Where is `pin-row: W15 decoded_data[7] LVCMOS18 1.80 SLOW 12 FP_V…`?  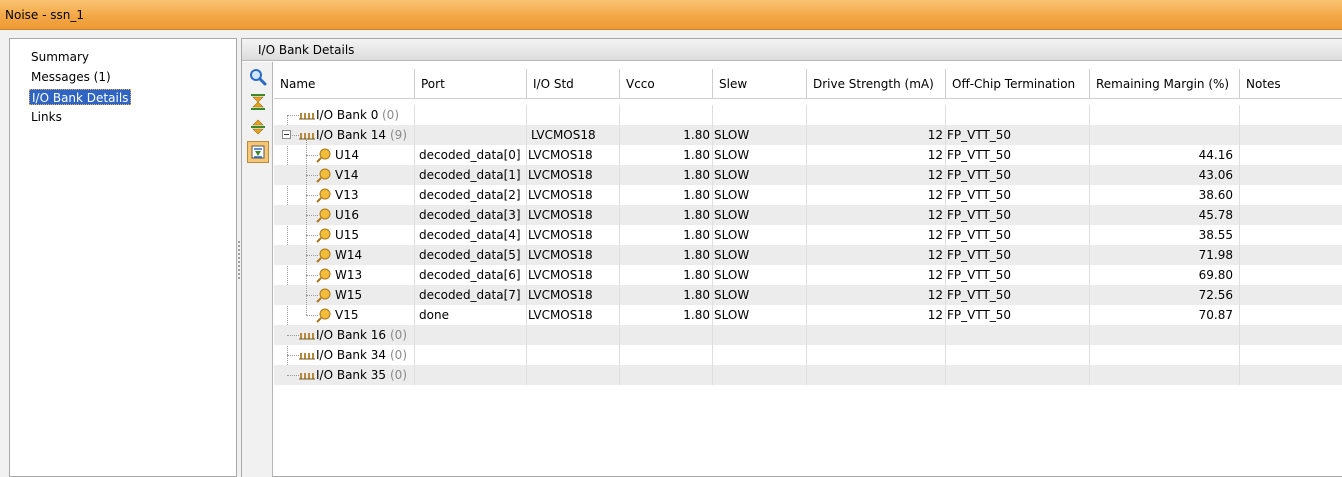
pin-row: W15 decoded_data[7] LVCMOS18 1.80 SLOW 12 FP_V… is located at coordinates (808, 295).